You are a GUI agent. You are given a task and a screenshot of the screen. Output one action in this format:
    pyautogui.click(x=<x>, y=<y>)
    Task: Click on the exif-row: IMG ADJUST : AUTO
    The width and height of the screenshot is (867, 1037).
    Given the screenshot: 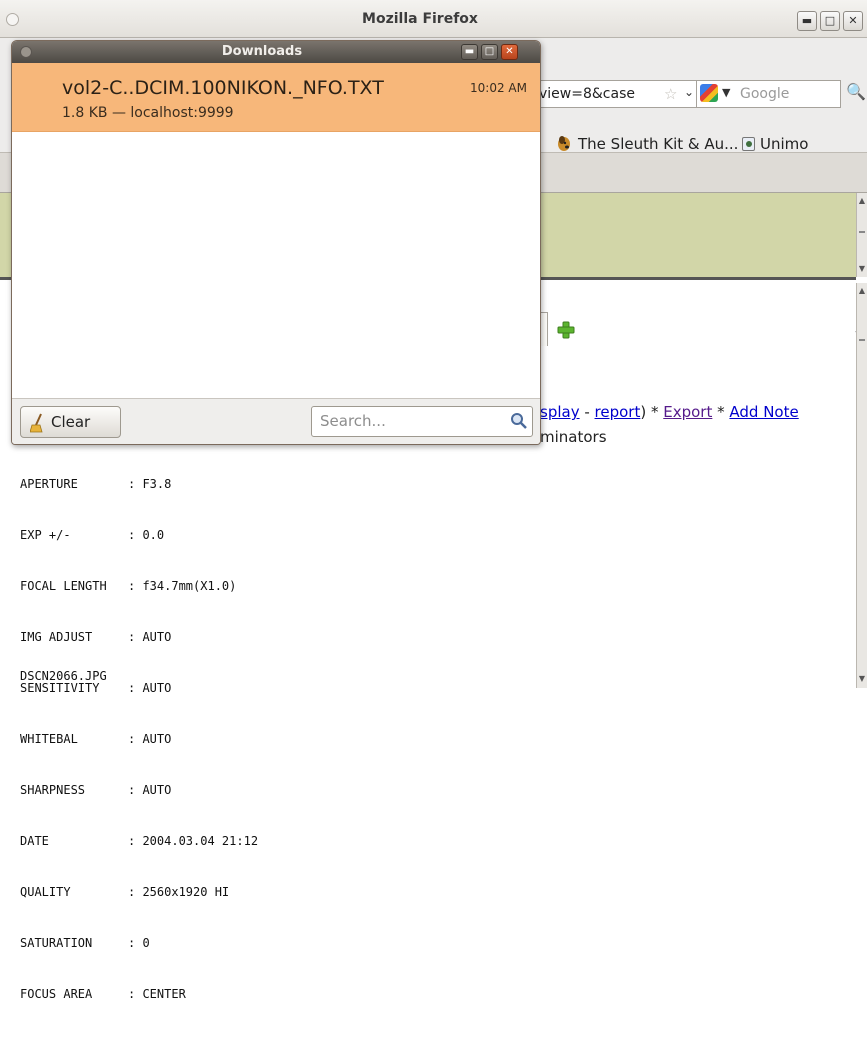 What is the action you would take?
    pyautogui.click(x=139, y=637)
    